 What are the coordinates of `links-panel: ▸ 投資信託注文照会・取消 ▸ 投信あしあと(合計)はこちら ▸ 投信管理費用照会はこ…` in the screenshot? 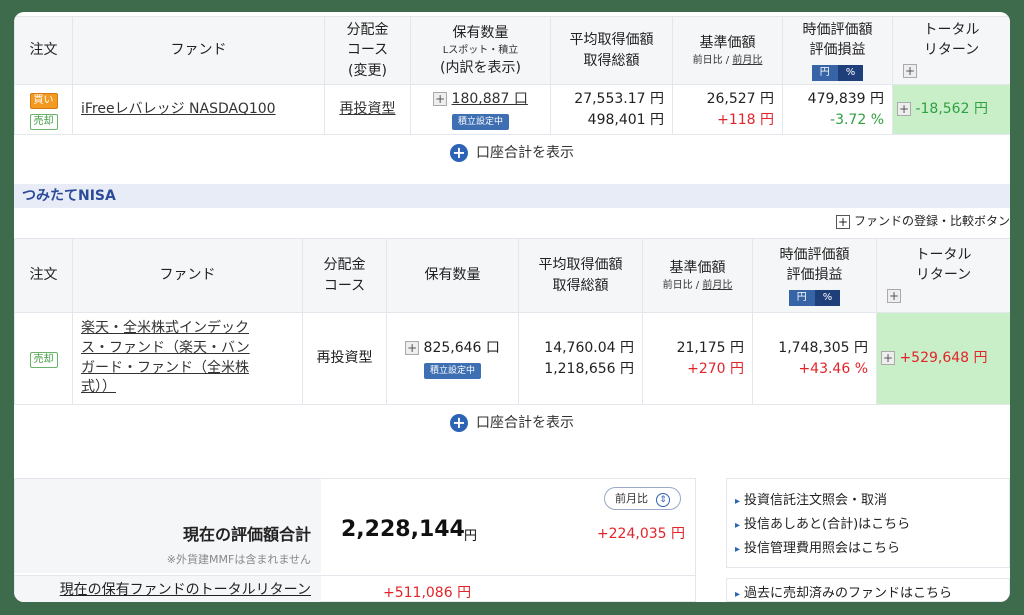 It's located at (868, 523).